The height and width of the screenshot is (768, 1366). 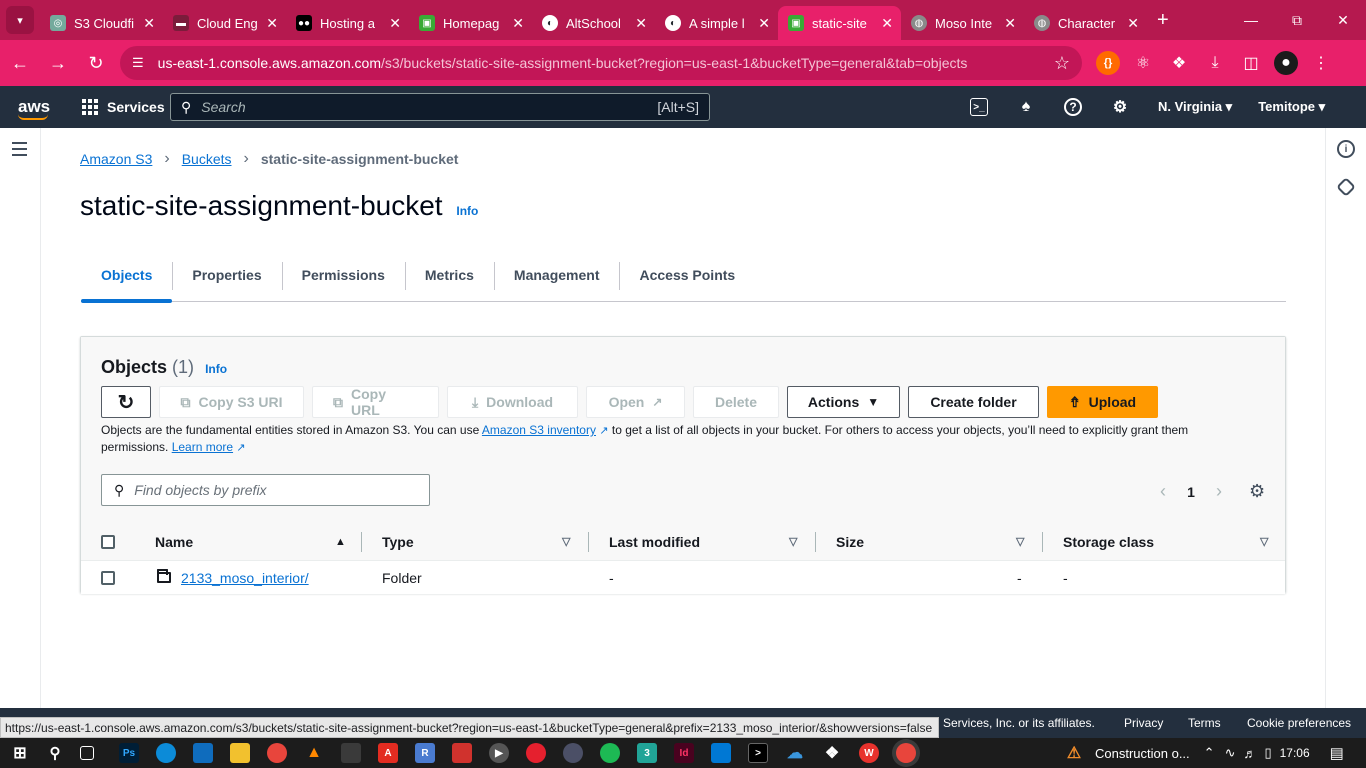 I want to click on breadcrumb-amazon-s3: Amazon S3, so click(x=116, y=159).